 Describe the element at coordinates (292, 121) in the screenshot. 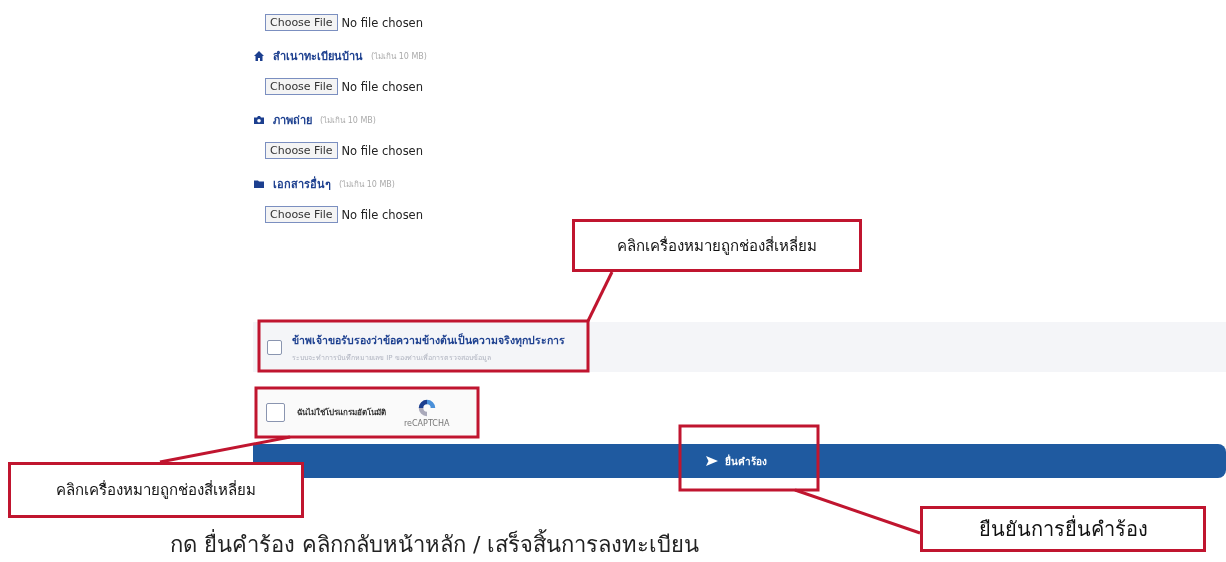

I see `field-label: ภาพถ่าย` at that location.